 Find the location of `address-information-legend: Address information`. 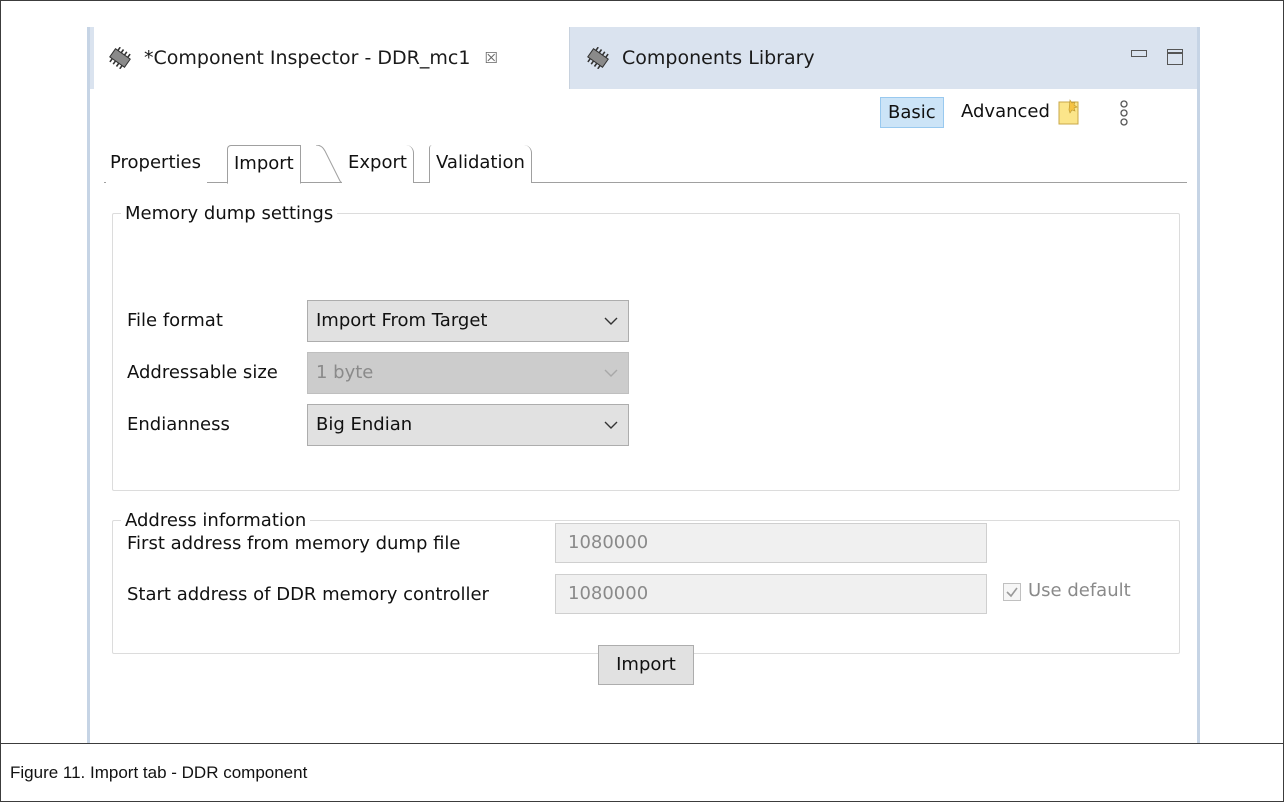

address-information-legend: Address information is located at coordinates (216, 520).